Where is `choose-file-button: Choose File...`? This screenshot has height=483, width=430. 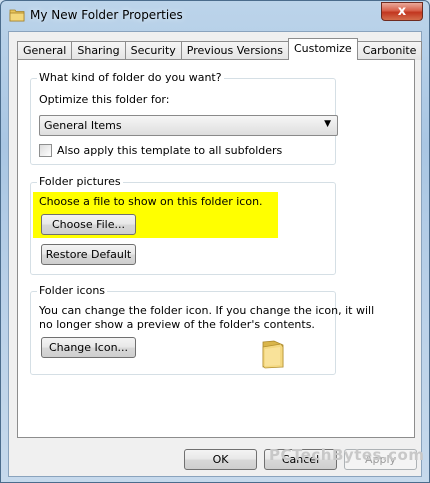 choose-file-button: Choose File... is located at coordinates (88, 224).